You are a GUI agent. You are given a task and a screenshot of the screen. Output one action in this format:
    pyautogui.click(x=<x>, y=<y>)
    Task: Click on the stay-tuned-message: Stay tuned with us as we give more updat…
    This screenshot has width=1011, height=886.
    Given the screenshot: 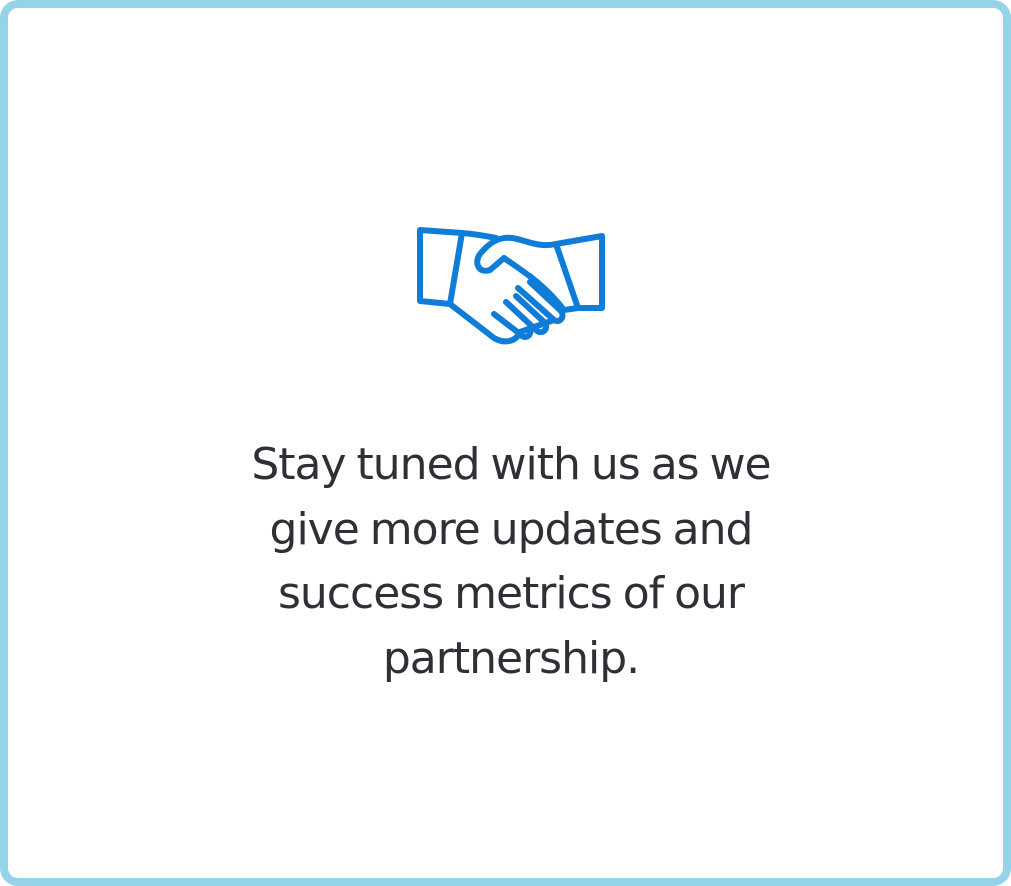 What is the action you would take?
    pyautogui.click(x=511, y=561)
    